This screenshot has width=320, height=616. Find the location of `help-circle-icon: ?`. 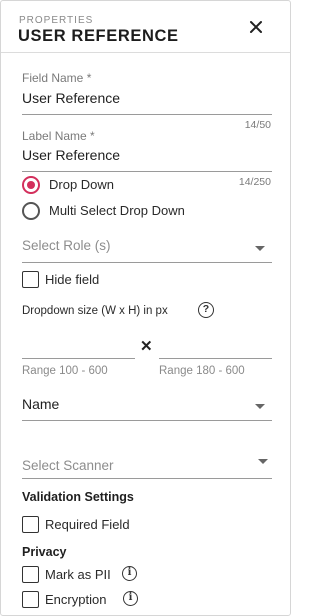

help-circle-icon: ? is located at coordinates (206, 310).